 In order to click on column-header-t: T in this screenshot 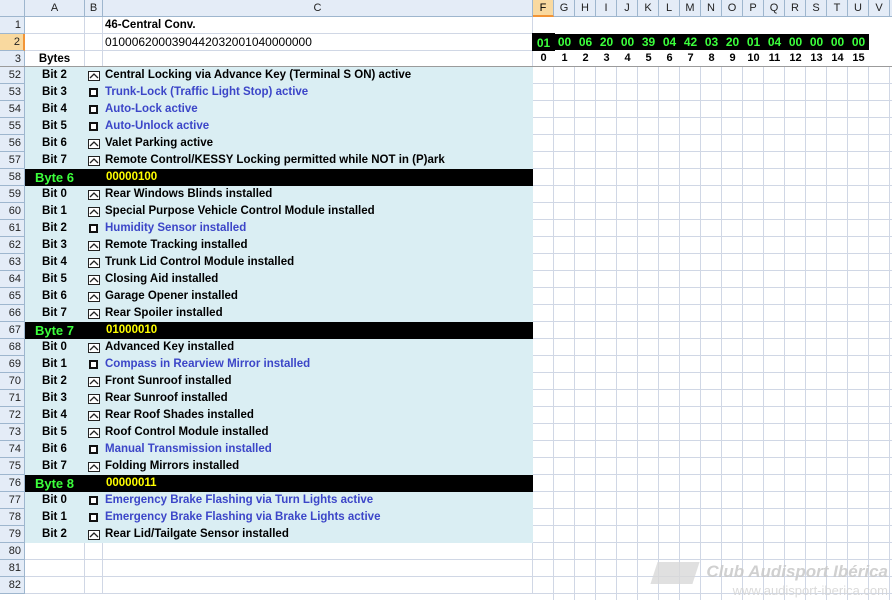, I will do `click(837, 8)`.